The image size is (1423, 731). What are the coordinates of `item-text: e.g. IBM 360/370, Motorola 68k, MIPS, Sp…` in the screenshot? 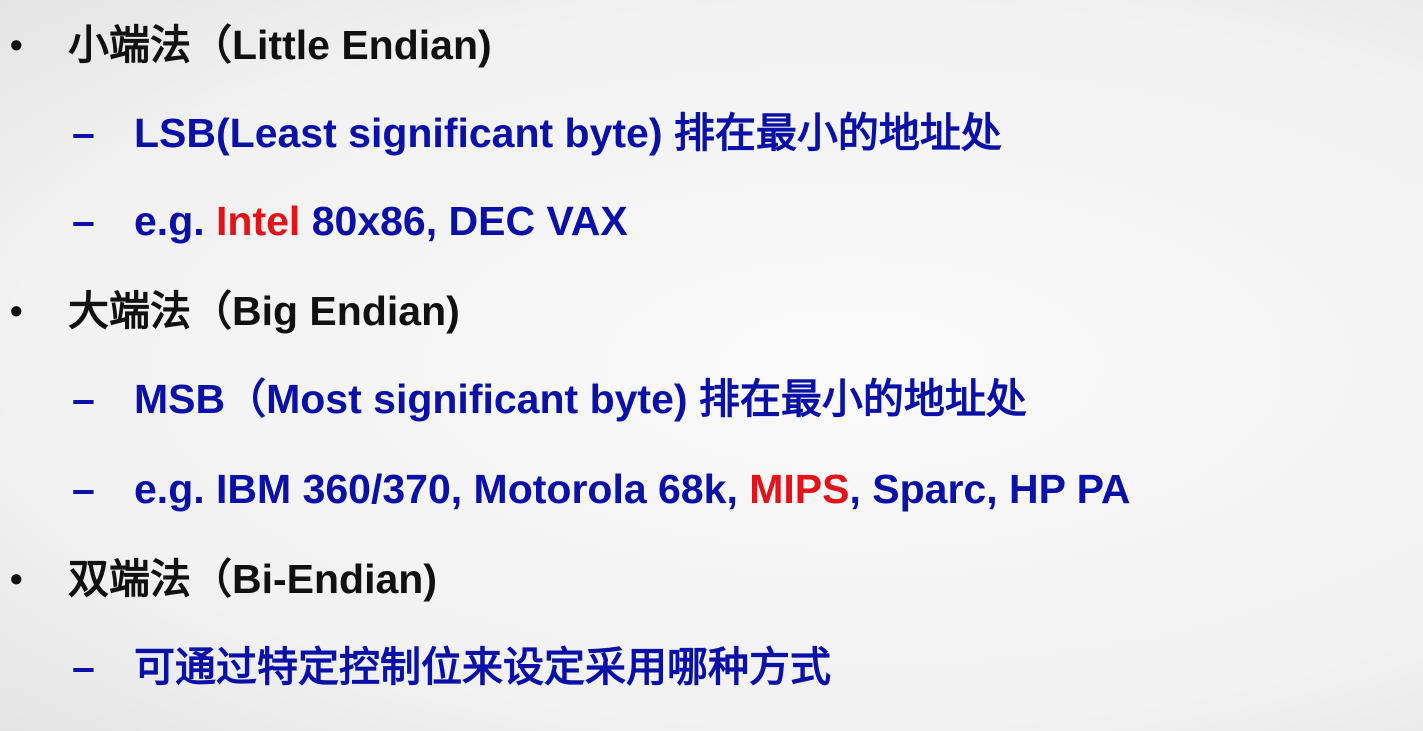 It's located at (632, 489).